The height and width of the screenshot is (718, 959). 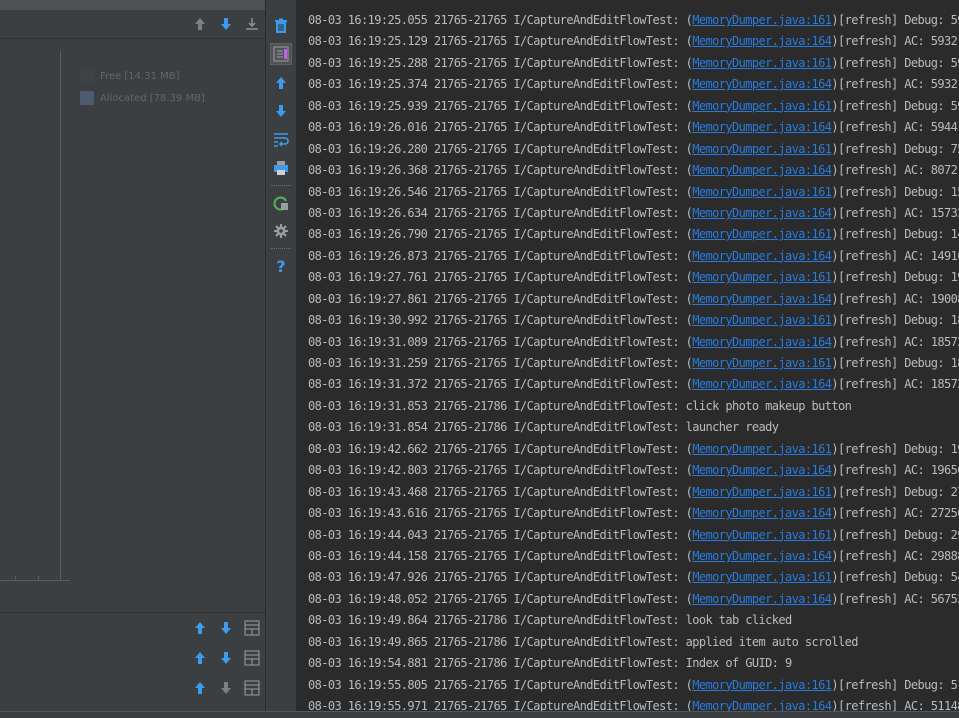 I want to click on legend-item-allocated: Allocated [78.39 MB], so click(x=142, y=98).